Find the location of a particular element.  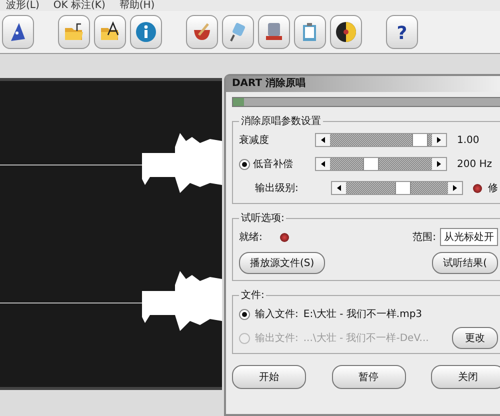

folder-letter-icon is located at coordinates (110, 32).